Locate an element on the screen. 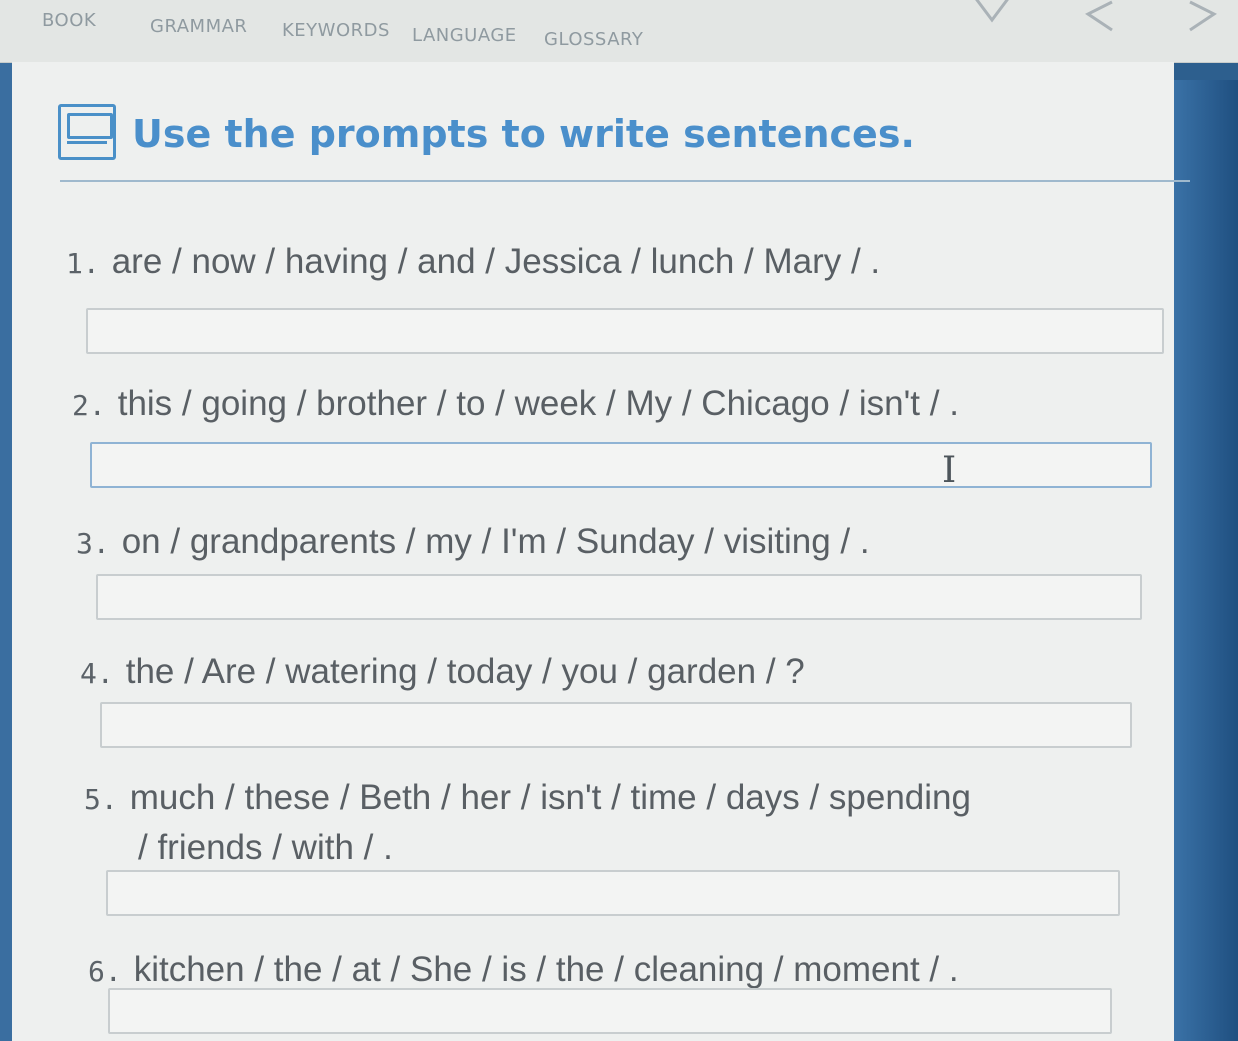 Image resolution: width=1238 pixels, height=1041 pixels. screen-edge-right is located at coordinates (1205, 560).